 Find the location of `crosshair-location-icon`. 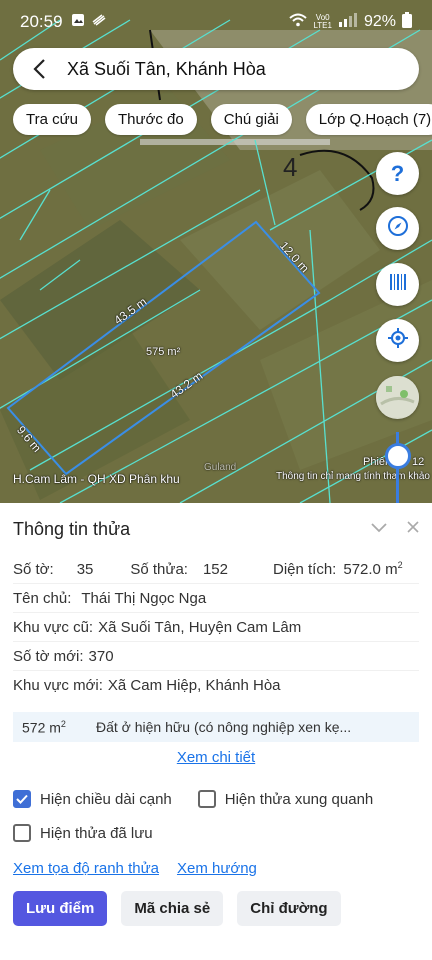

crosshair-location-icon is located at coordinates (398, 340).